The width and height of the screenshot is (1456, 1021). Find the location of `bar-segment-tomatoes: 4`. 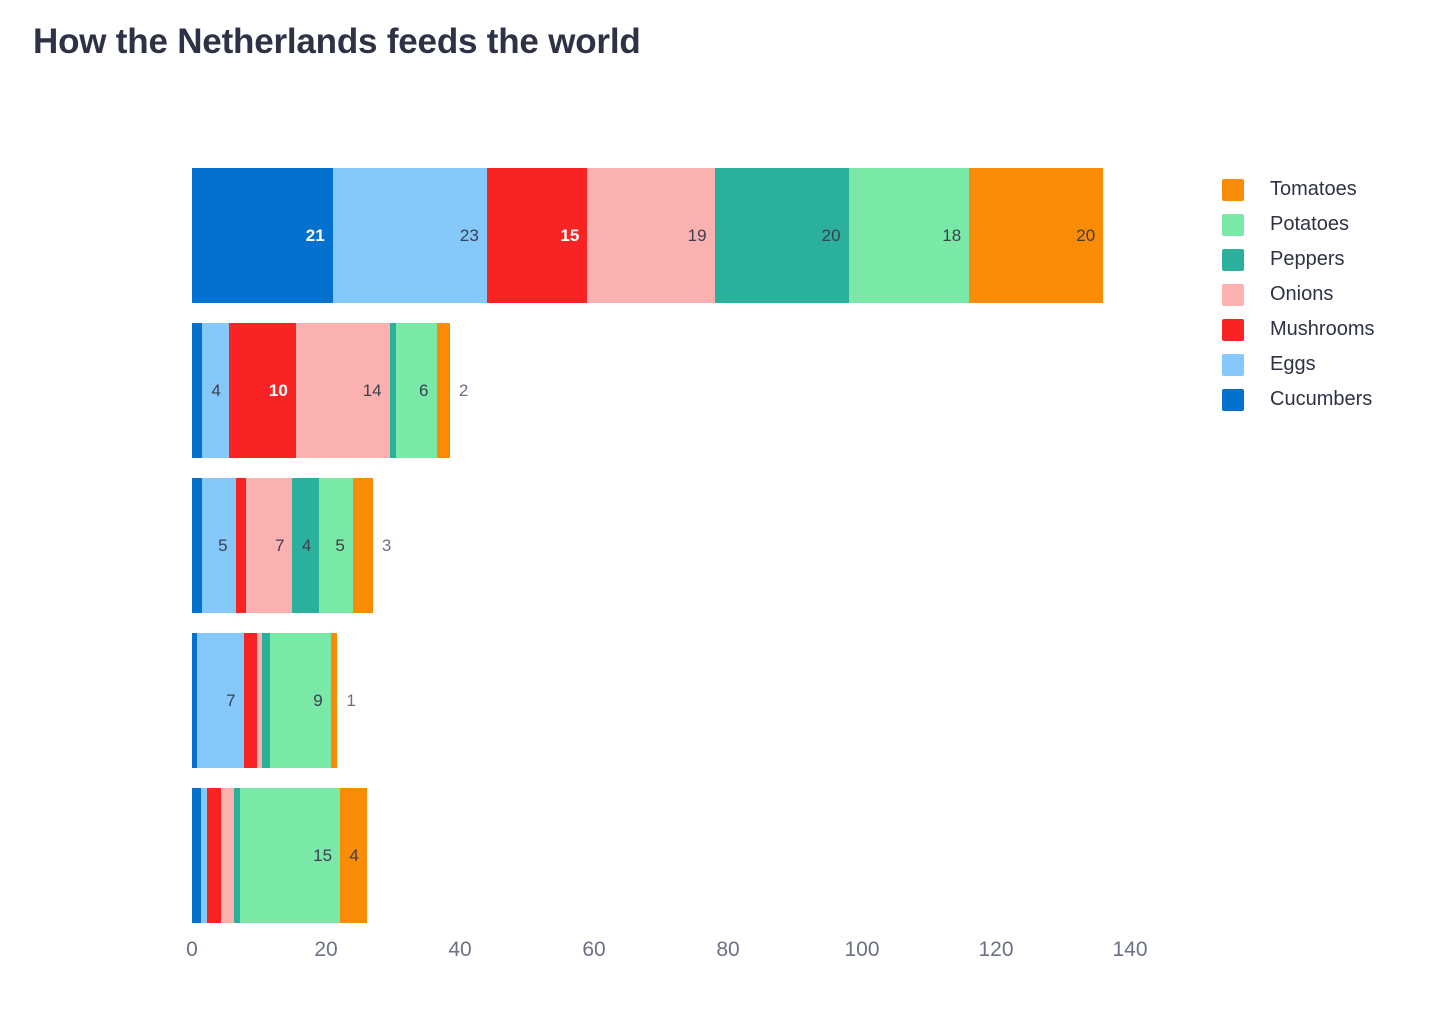

bar-segment-tomatoes: 4 is located at coordinates (353, 855).